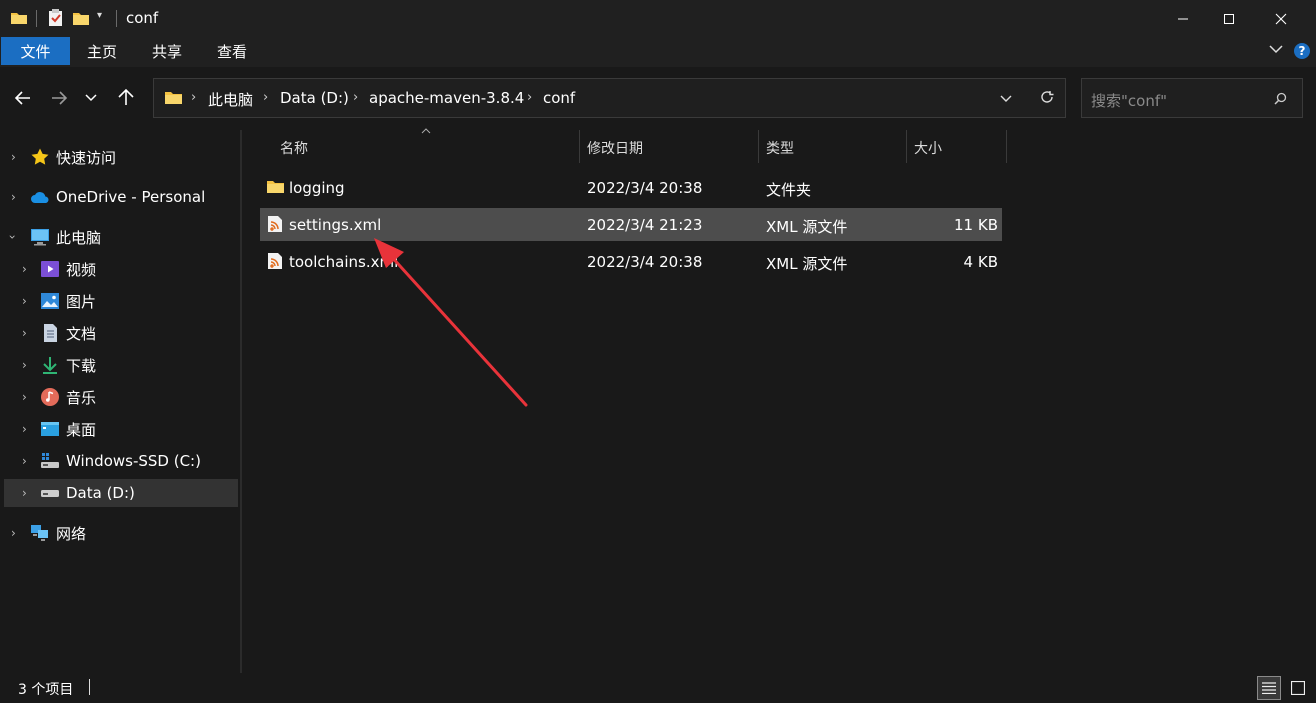 Image resolution: width=1316 pixels, height=703 pixels. Describe the element at coordinates (645, 225) in the screenshot. I see `file-modified: 2022/3/4 21:23` at that location.